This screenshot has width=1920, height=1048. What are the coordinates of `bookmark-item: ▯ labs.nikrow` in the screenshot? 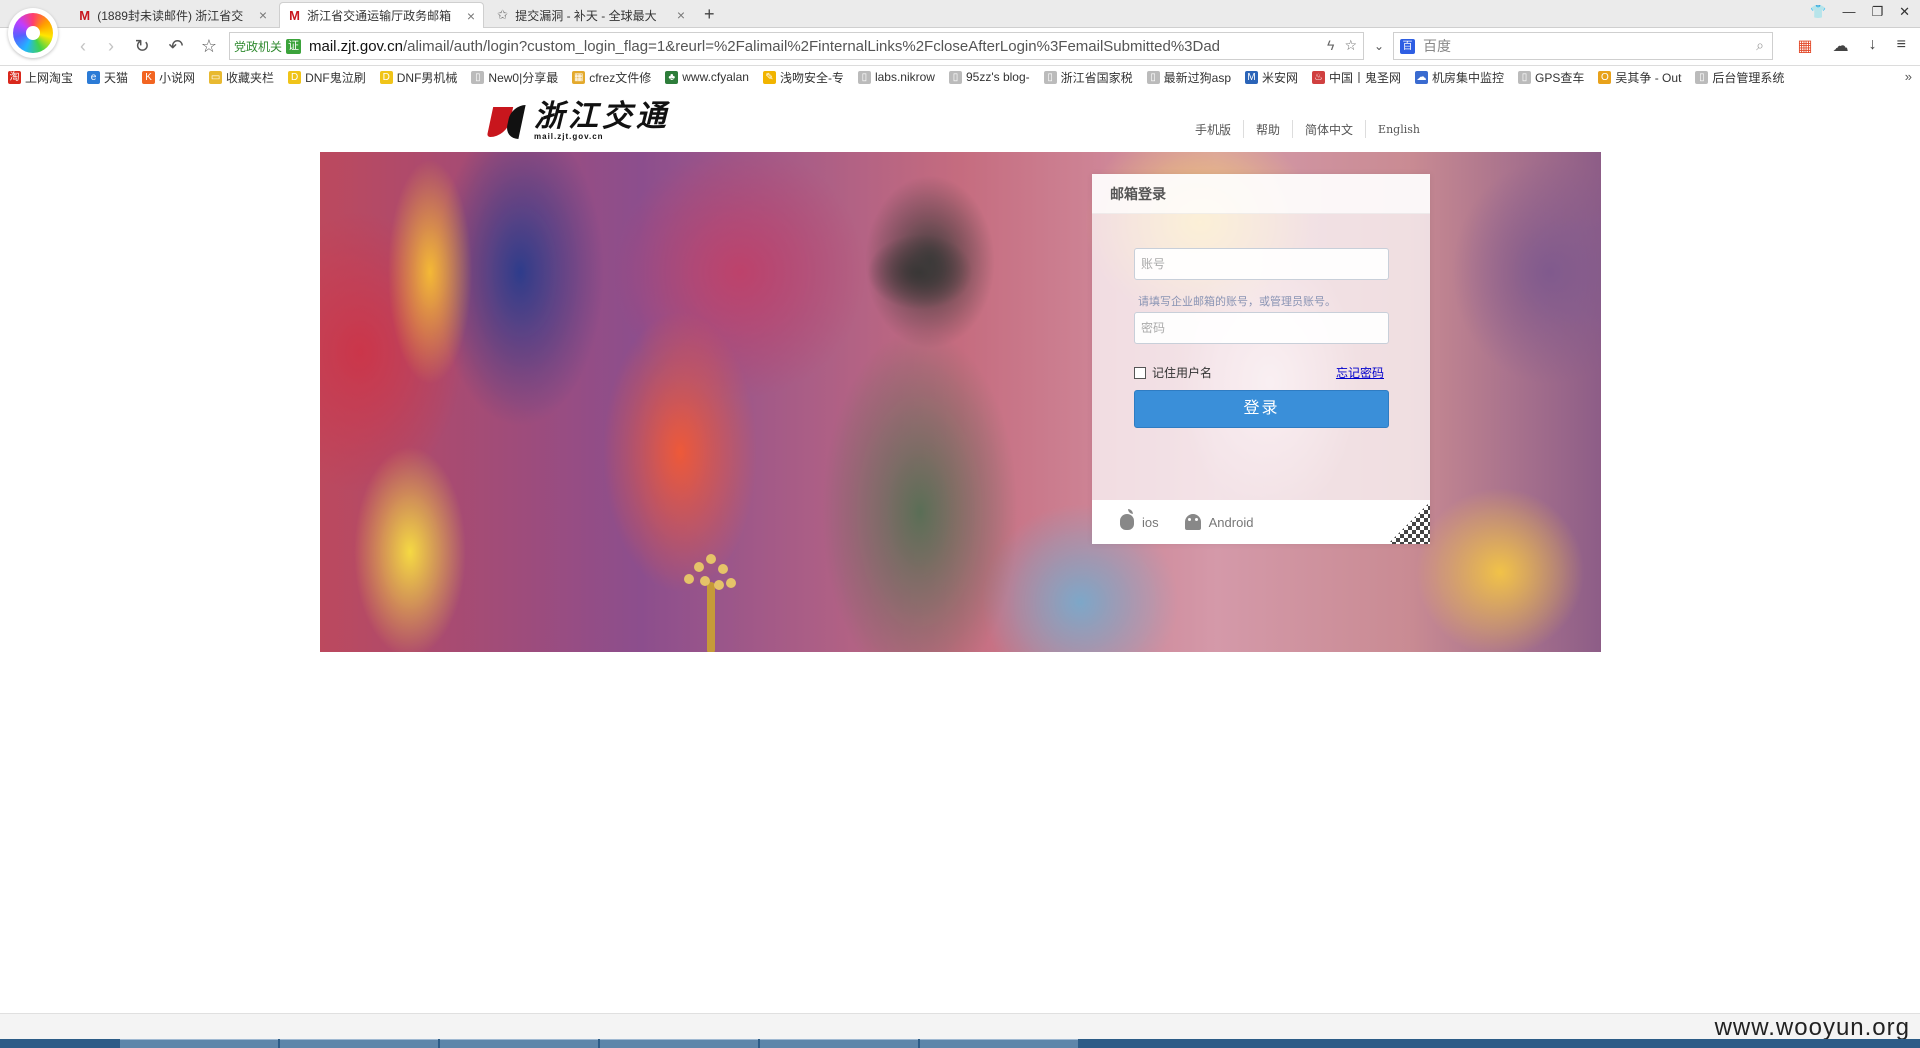 It's located at (896, 77).